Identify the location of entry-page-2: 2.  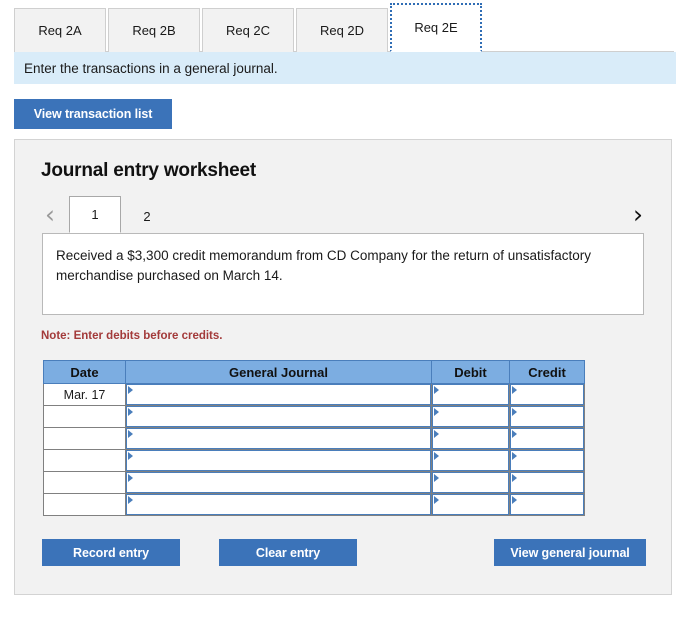
(147, 216).